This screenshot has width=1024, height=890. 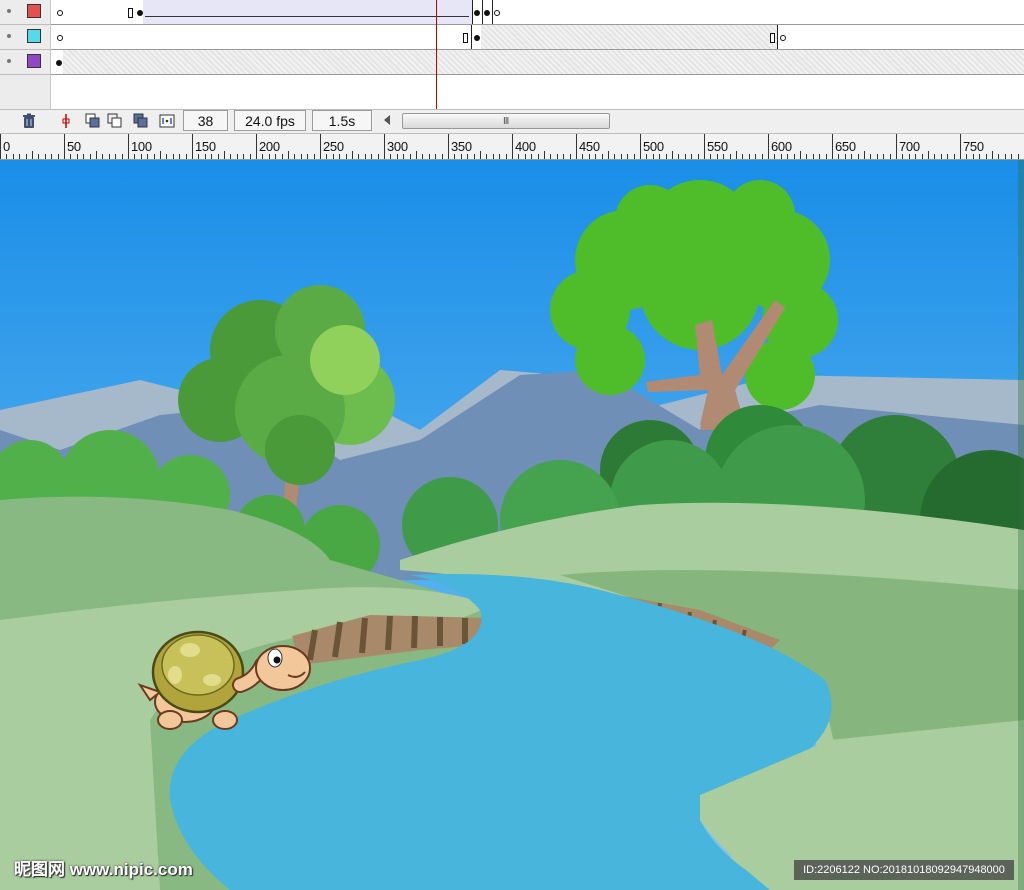 I want to click on timeline-scrollbar: III, so click(x=506, y=121).